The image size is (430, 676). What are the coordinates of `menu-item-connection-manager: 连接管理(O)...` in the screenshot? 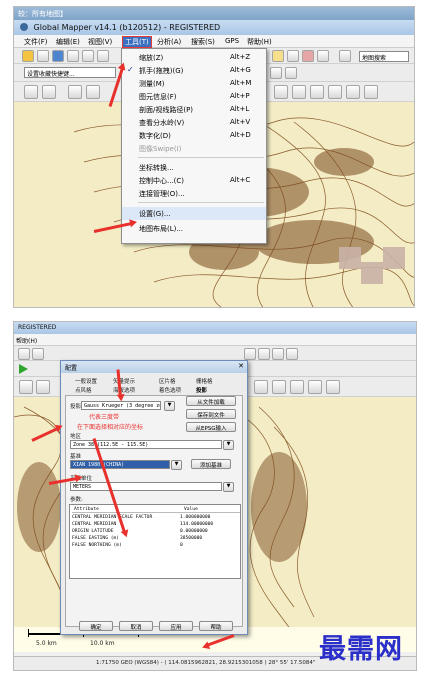 It's located at (194, 193).